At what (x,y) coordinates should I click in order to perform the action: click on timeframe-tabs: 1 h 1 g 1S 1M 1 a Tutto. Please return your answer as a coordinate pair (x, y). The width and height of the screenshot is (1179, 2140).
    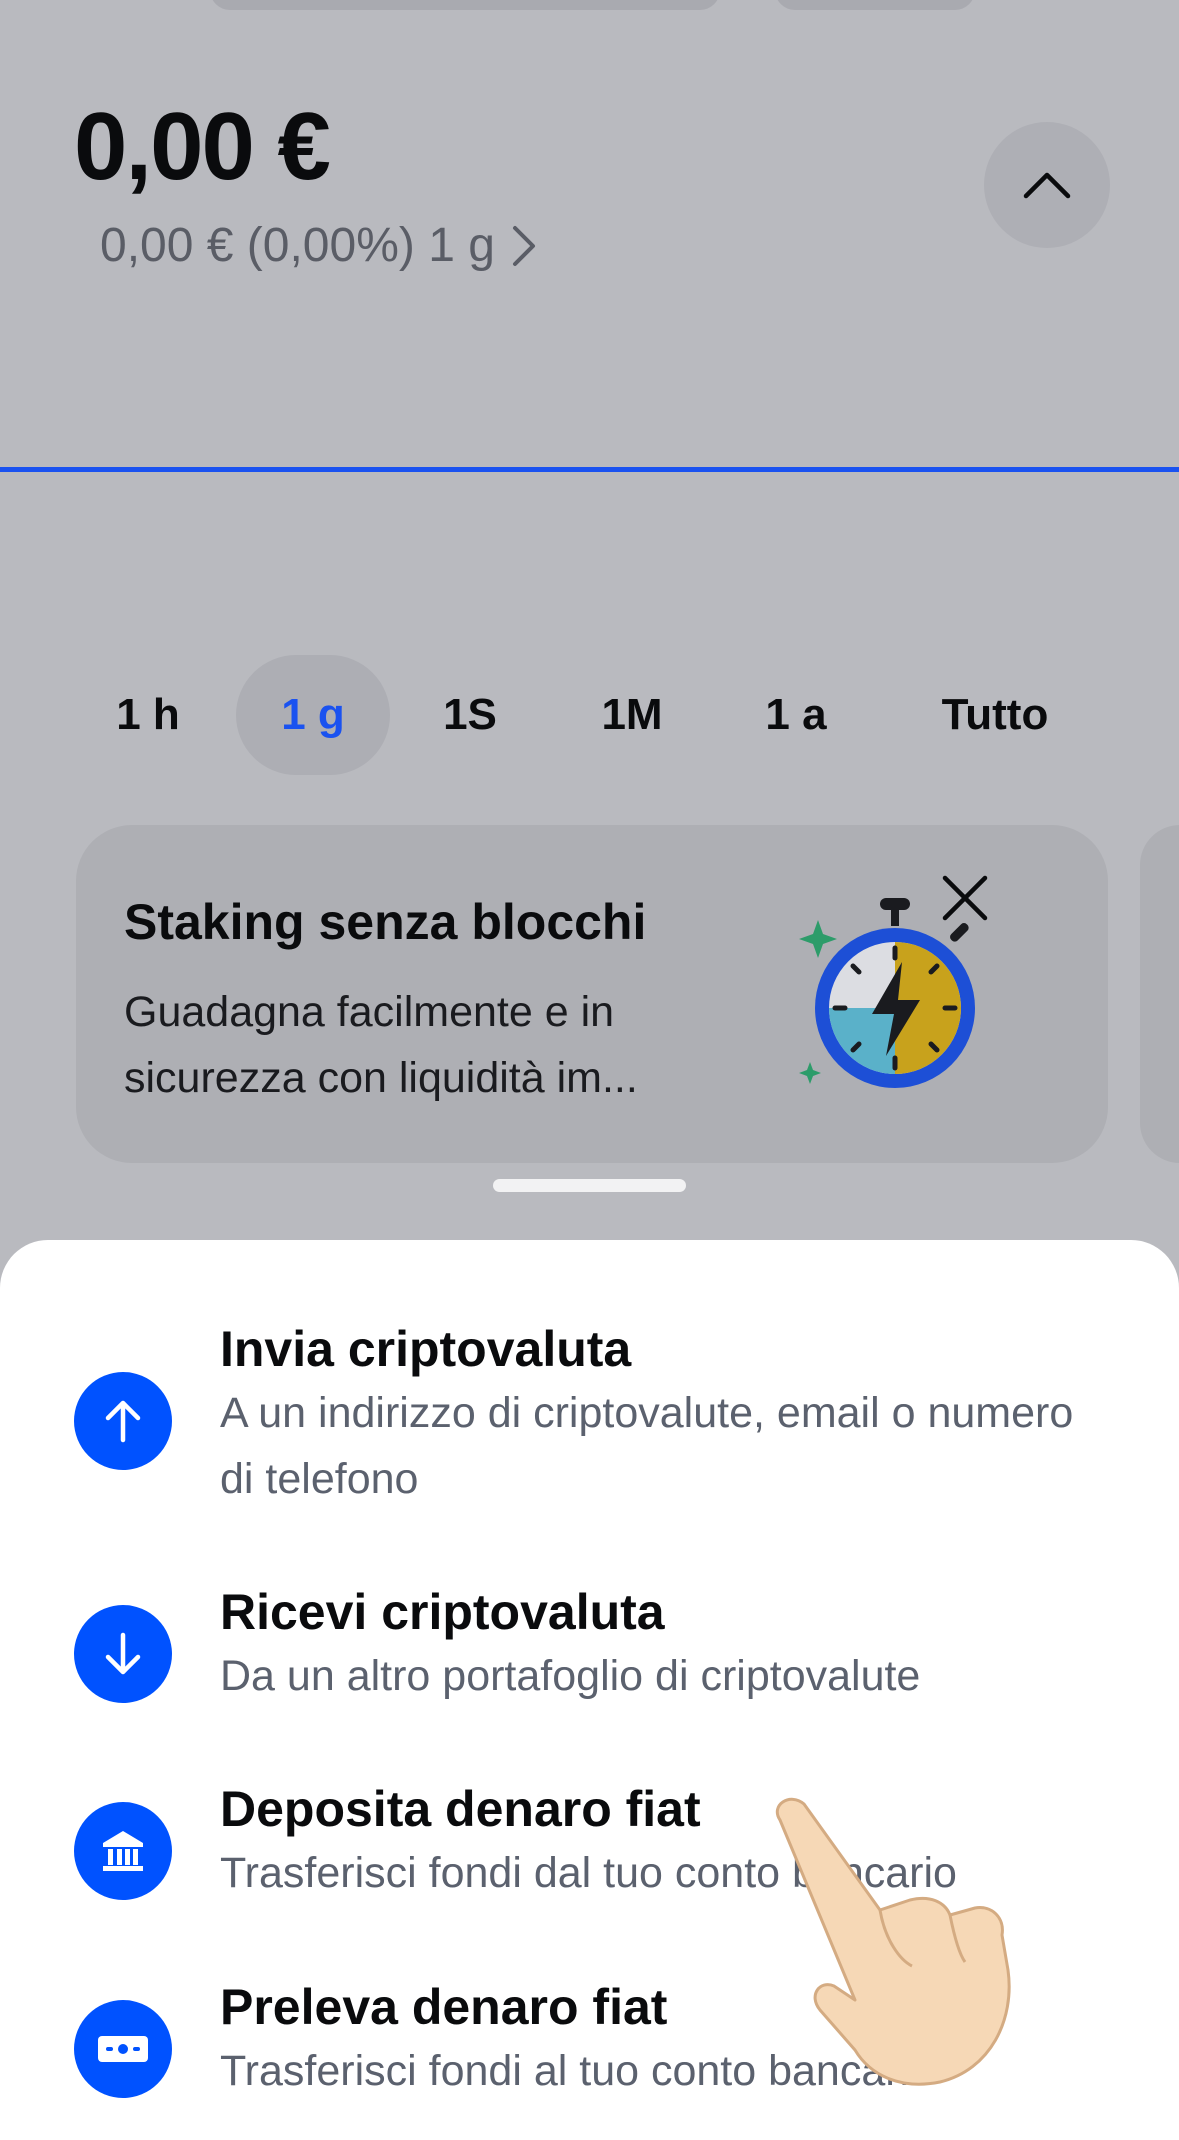
    Looking at the image, I should click on (589, 715).